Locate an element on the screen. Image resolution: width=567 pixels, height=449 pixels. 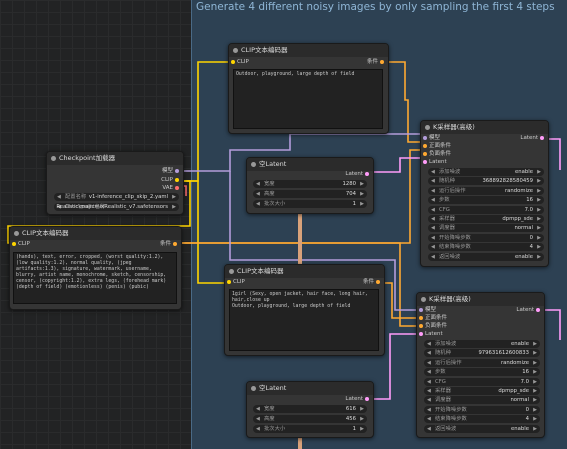
widget-height: ◀ 高度 704 ▶ is located at coordinates (310, 194).